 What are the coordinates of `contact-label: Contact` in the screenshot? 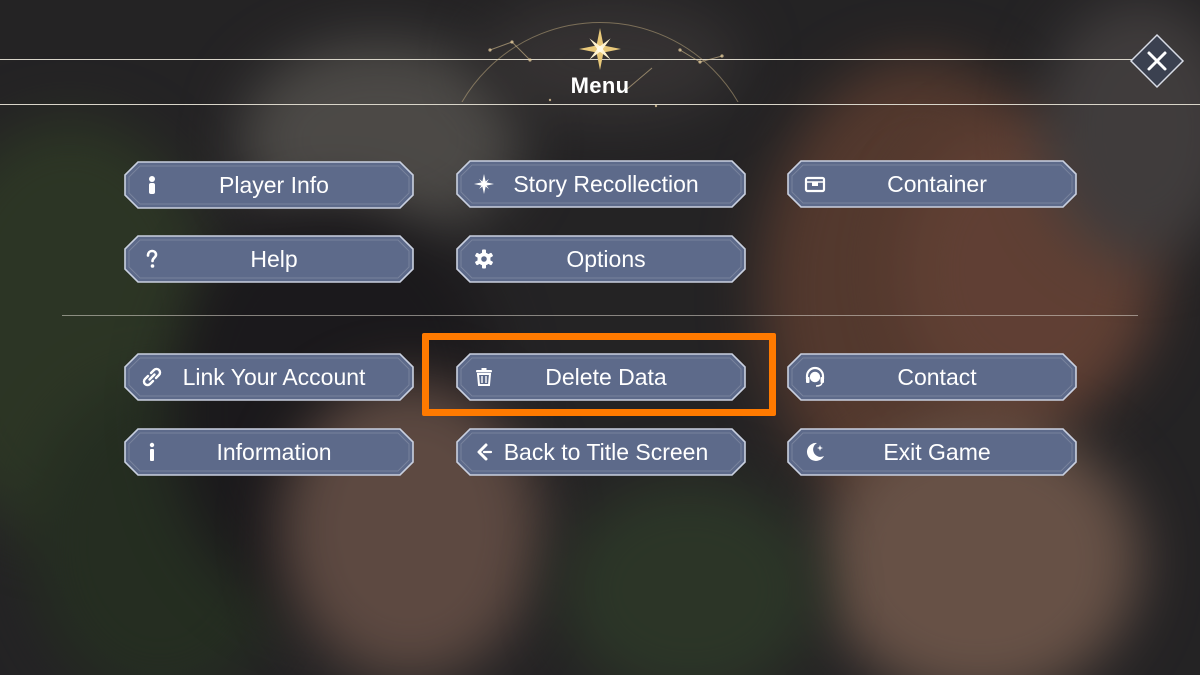 It's located at (937, 377).